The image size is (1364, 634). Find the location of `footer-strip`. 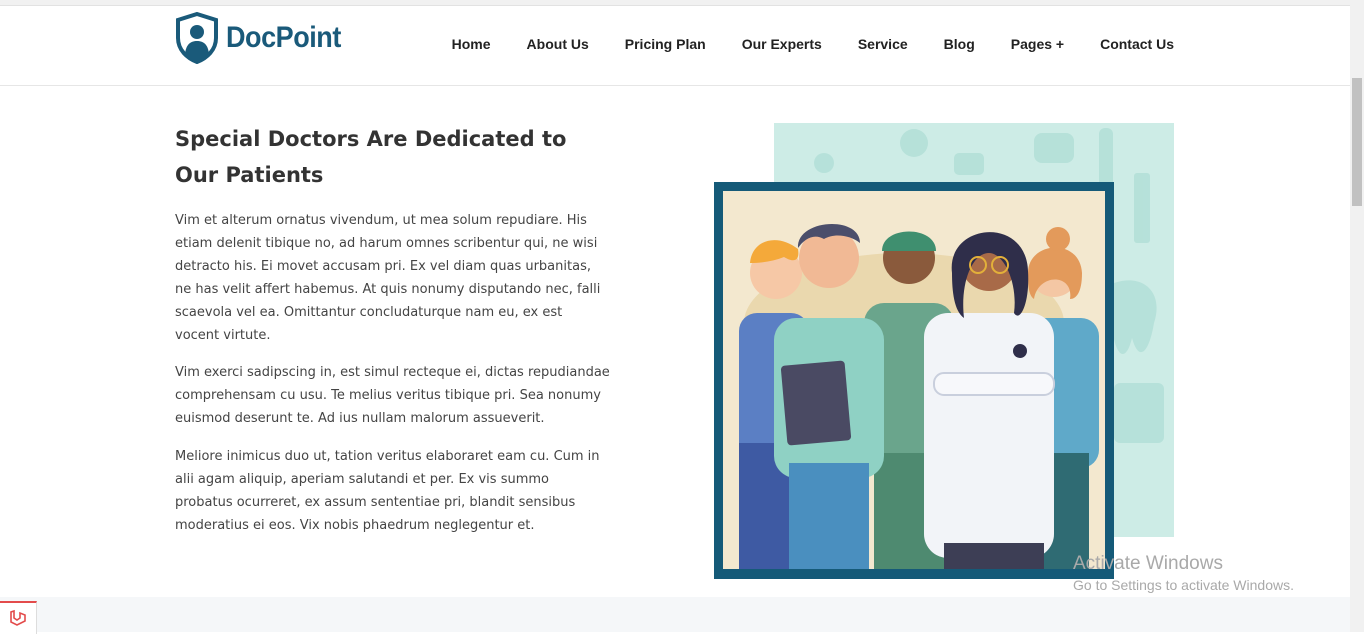

footer-strip is located at coordinates (675, 614).